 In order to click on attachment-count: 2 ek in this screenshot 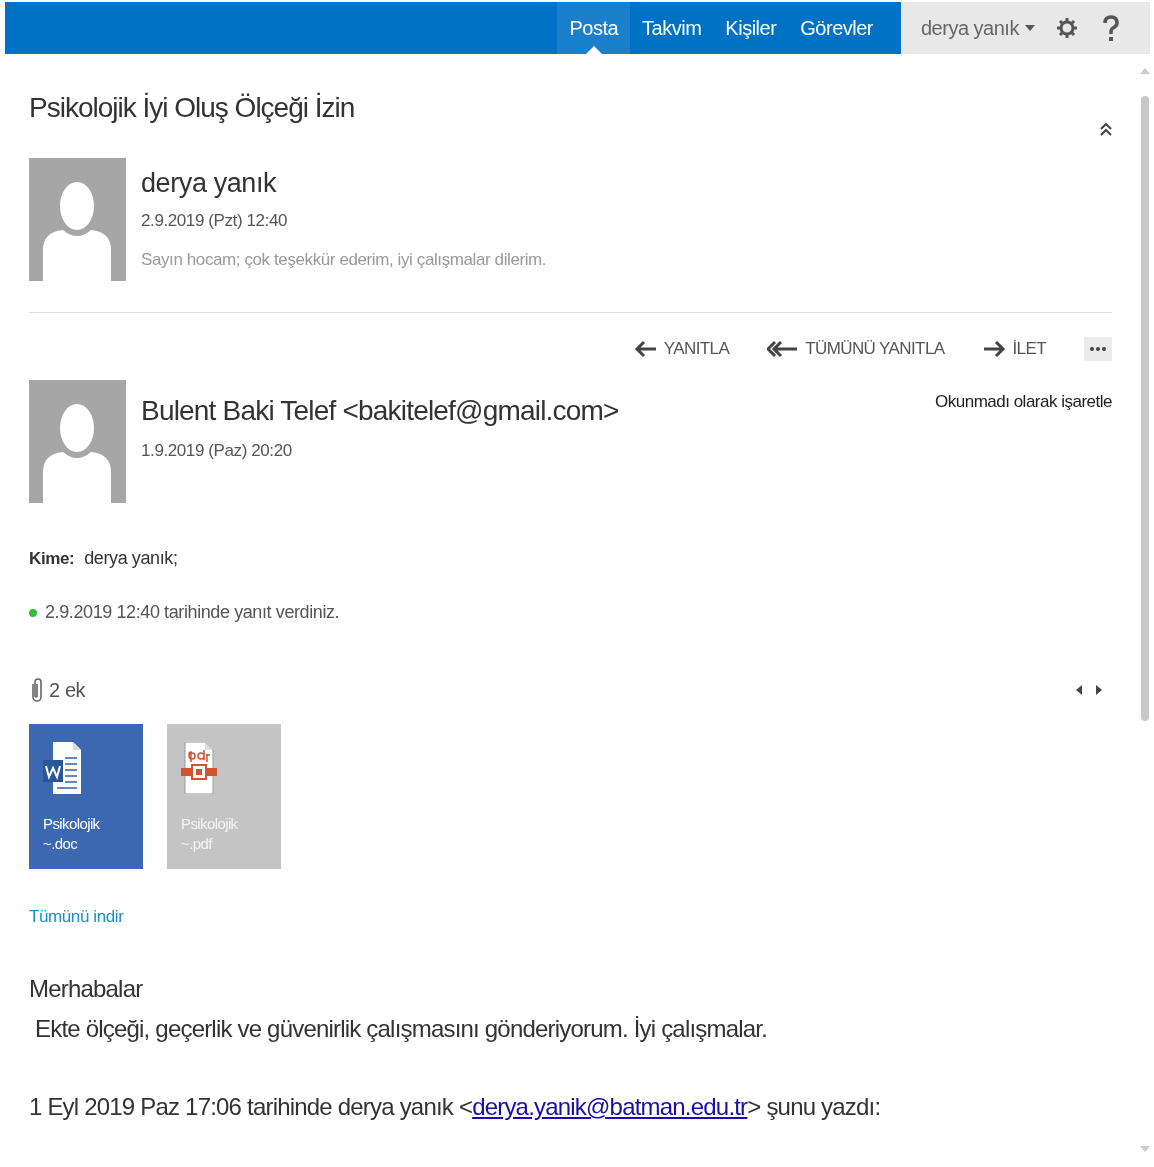, I will do `click(67, 690)`.